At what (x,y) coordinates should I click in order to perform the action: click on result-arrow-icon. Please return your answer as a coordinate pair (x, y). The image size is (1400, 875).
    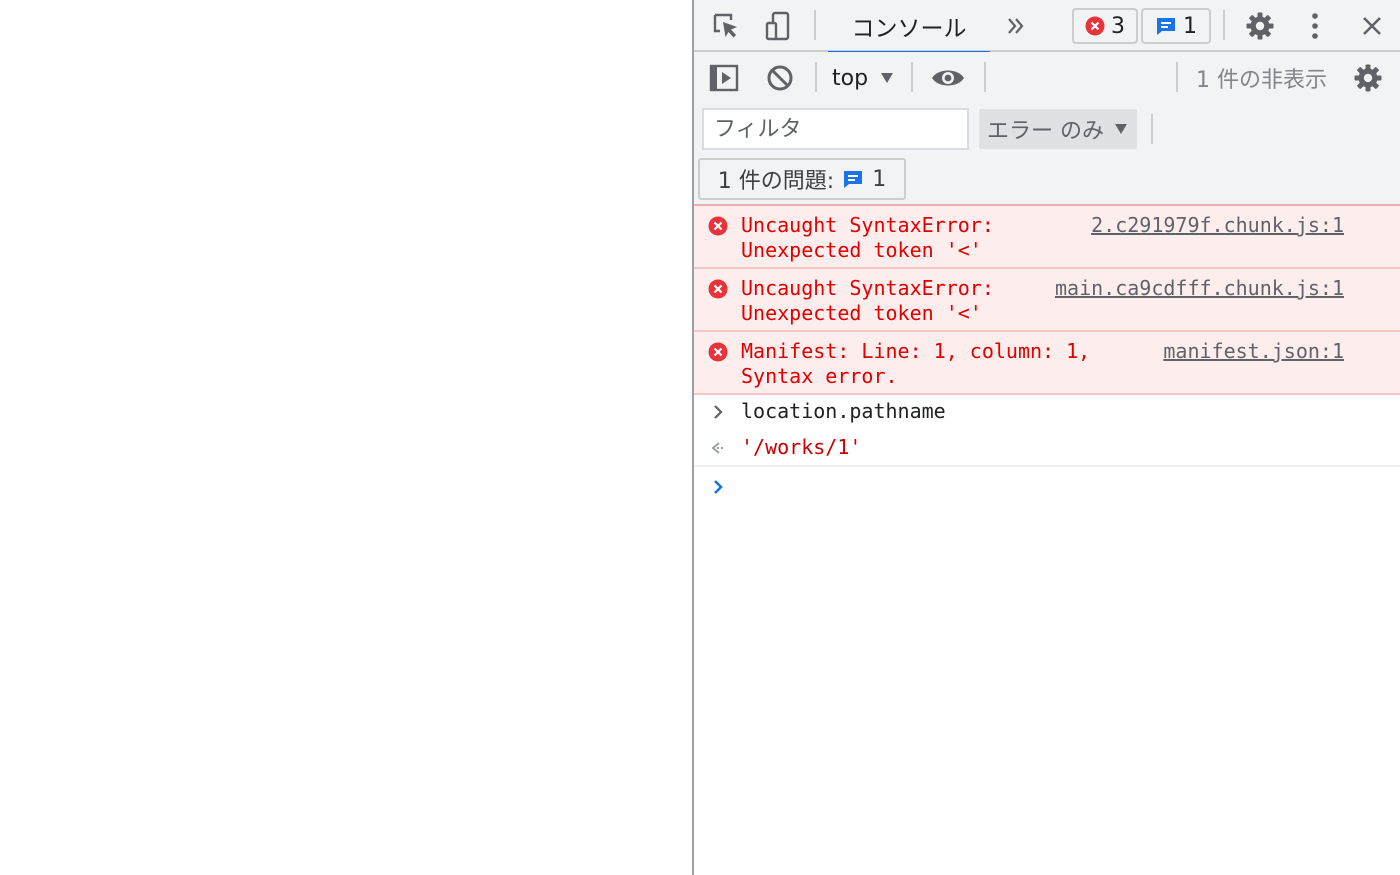
    Looking at the image, I should click on (717, 448).